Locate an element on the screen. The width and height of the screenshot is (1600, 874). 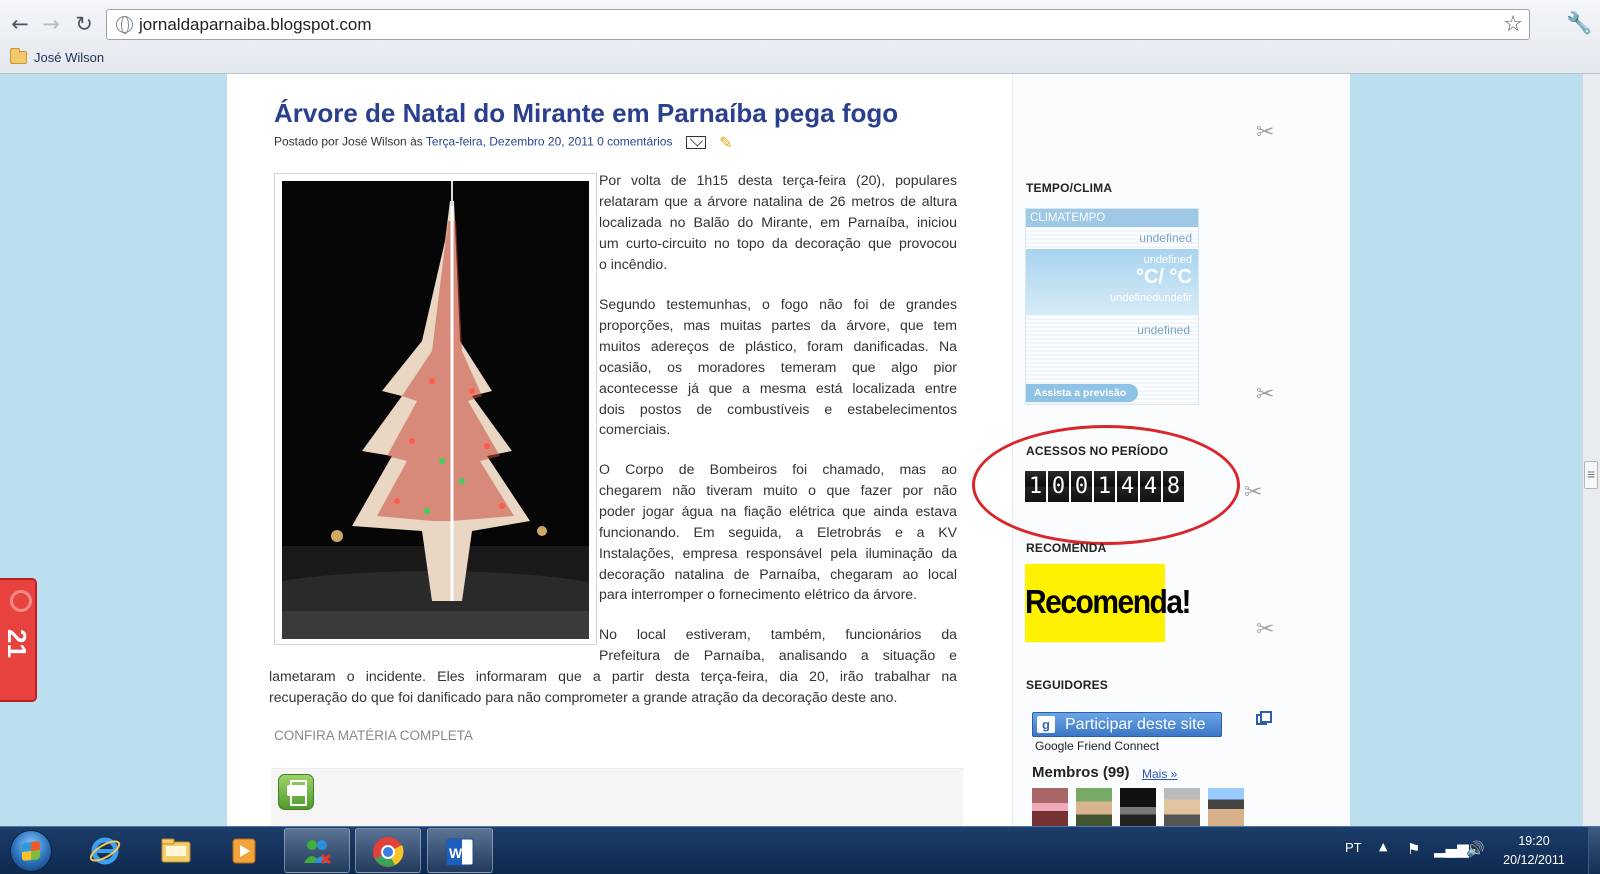
back-arrow-icon: ← is located at coordinates (20, 24).